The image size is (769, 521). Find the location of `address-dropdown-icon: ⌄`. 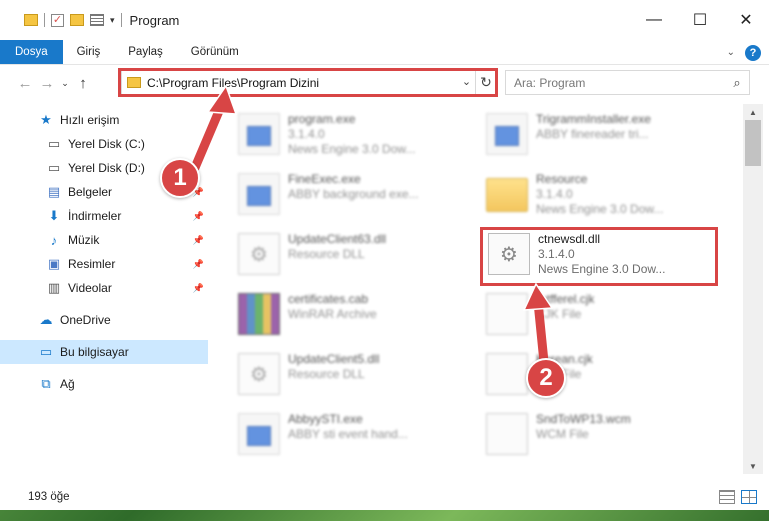

address-dropdown-icon: ⌄ is located at coordinates (467, 82).